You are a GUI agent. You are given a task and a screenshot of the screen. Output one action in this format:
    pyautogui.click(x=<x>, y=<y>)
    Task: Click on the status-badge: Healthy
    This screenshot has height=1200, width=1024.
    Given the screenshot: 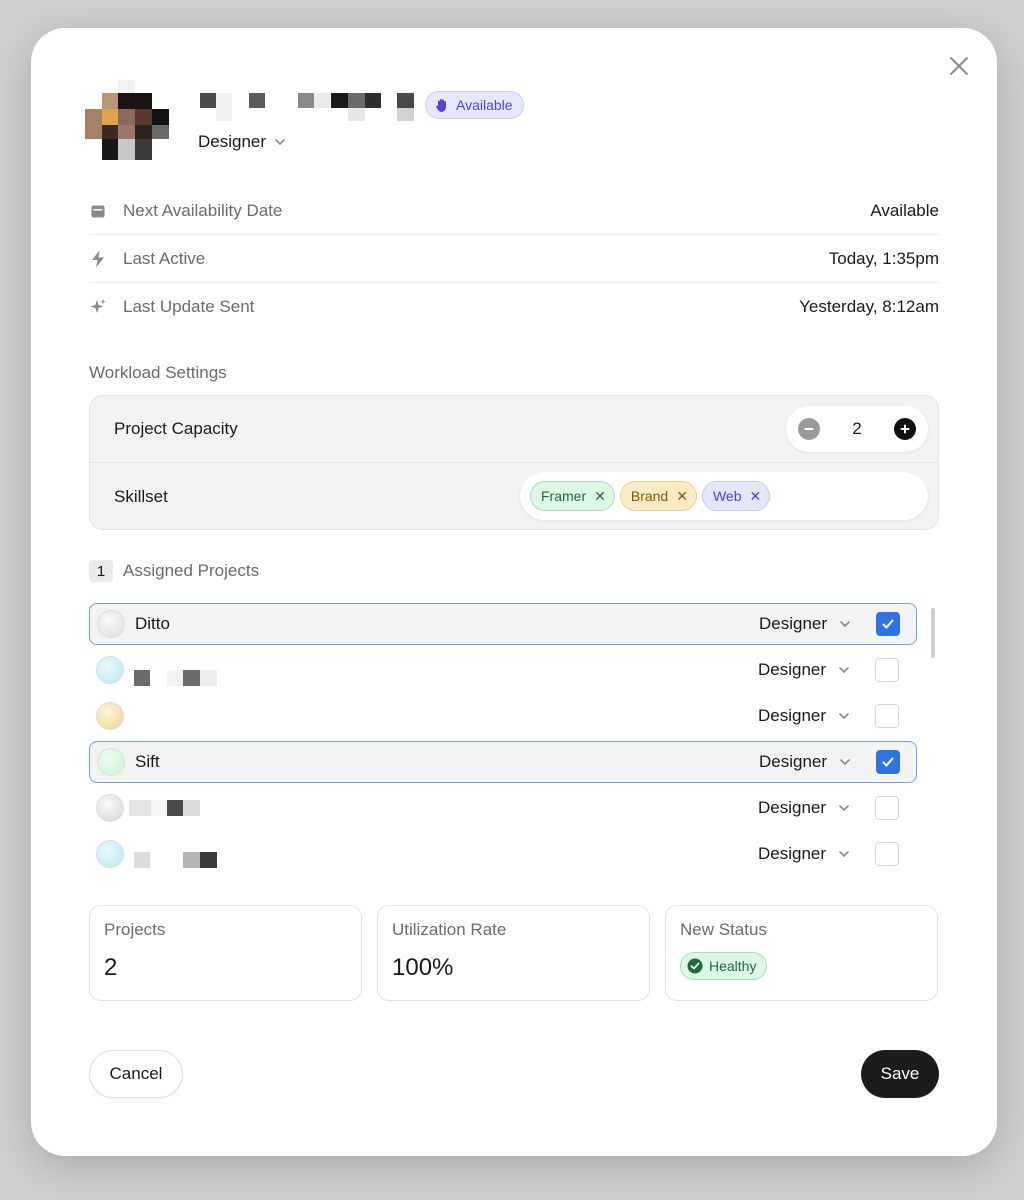 What is the action you would take?
    pyautogui.click(x=724, y=966)
    